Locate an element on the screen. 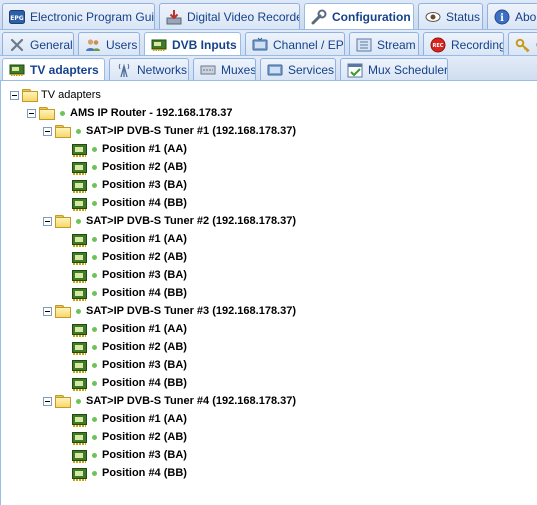  tab-more: C is located at coordinates (522, 43).